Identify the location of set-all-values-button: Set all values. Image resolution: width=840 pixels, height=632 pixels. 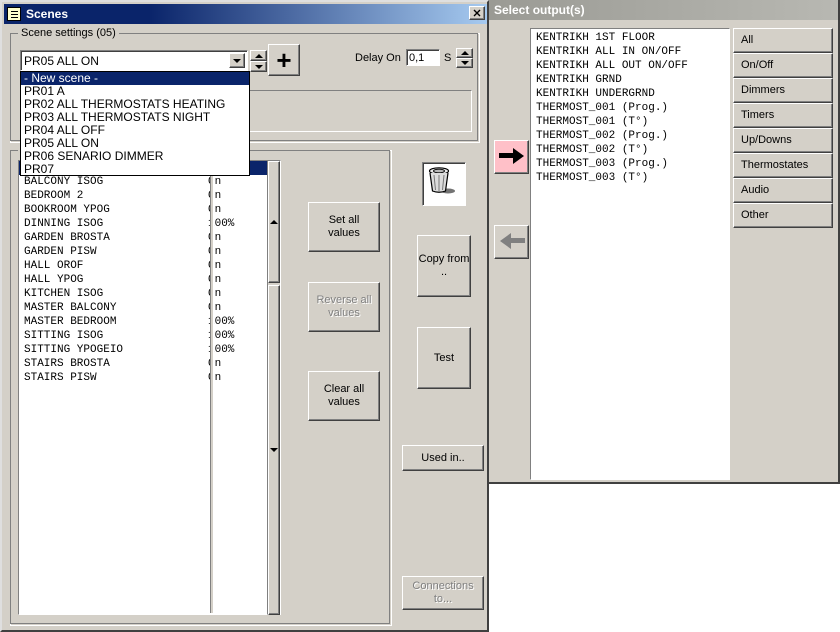
(344, 227).